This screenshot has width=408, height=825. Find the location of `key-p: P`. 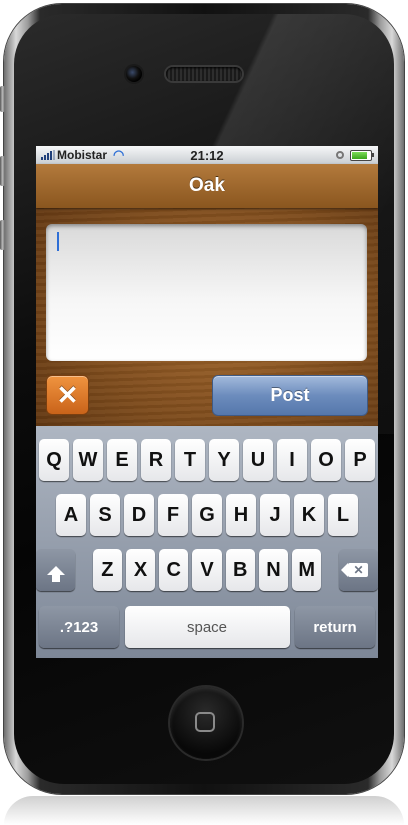

key-p: P is located at coordinates (360, 460).